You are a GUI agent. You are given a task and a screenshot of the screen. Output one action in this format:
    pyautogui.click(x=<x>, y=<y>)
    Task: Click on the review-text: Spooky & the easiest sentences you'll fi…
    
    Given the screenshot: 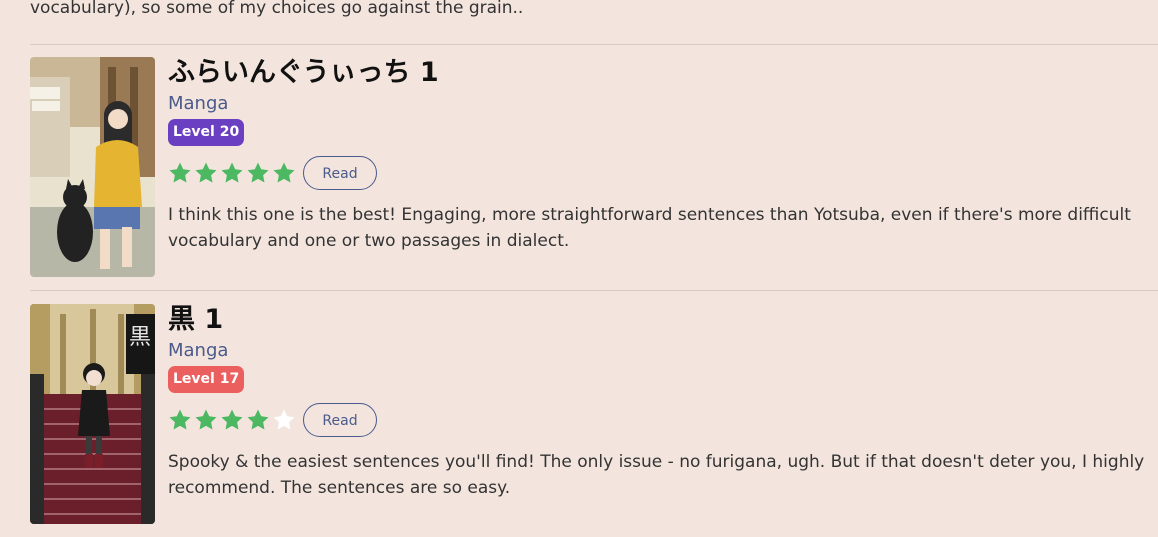 What is the action you would take?
    pyautogui.click(x=656, y=475)
    